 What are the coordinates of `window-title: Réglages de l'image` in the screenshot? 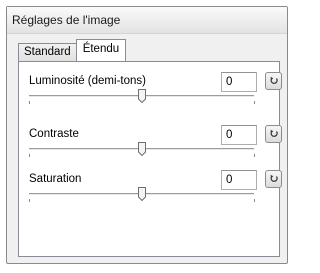 It's located at (66, 20).